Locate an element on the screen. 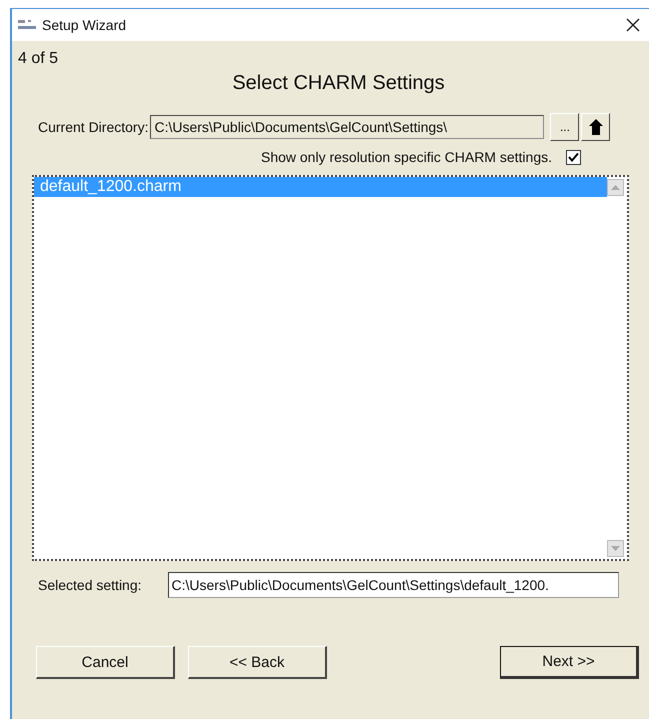 Image resolution: width=649 pixels, height=719 pixels. back-button: << Back is located at coordinates (257, 662).